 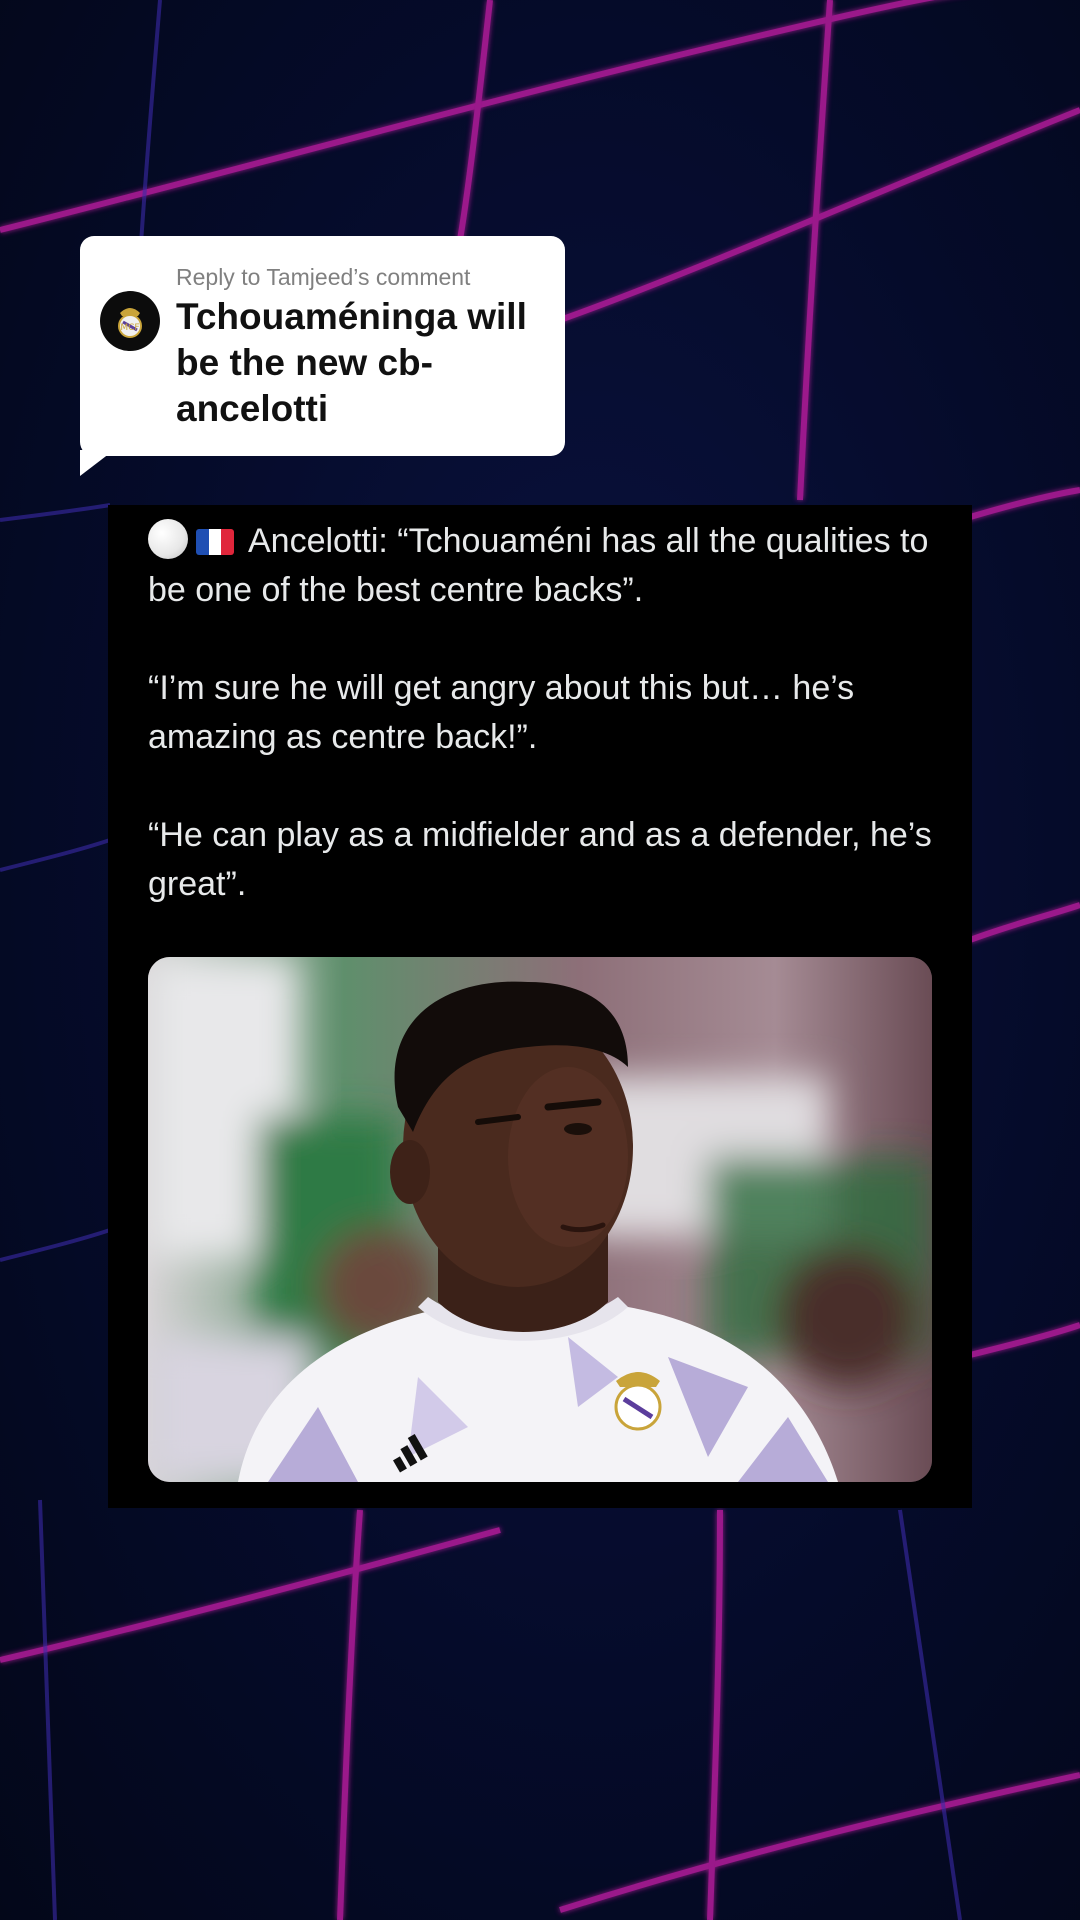 I want to click on reply-header: Reply to Tamjeed’s comment, so click(x=323, y=277).